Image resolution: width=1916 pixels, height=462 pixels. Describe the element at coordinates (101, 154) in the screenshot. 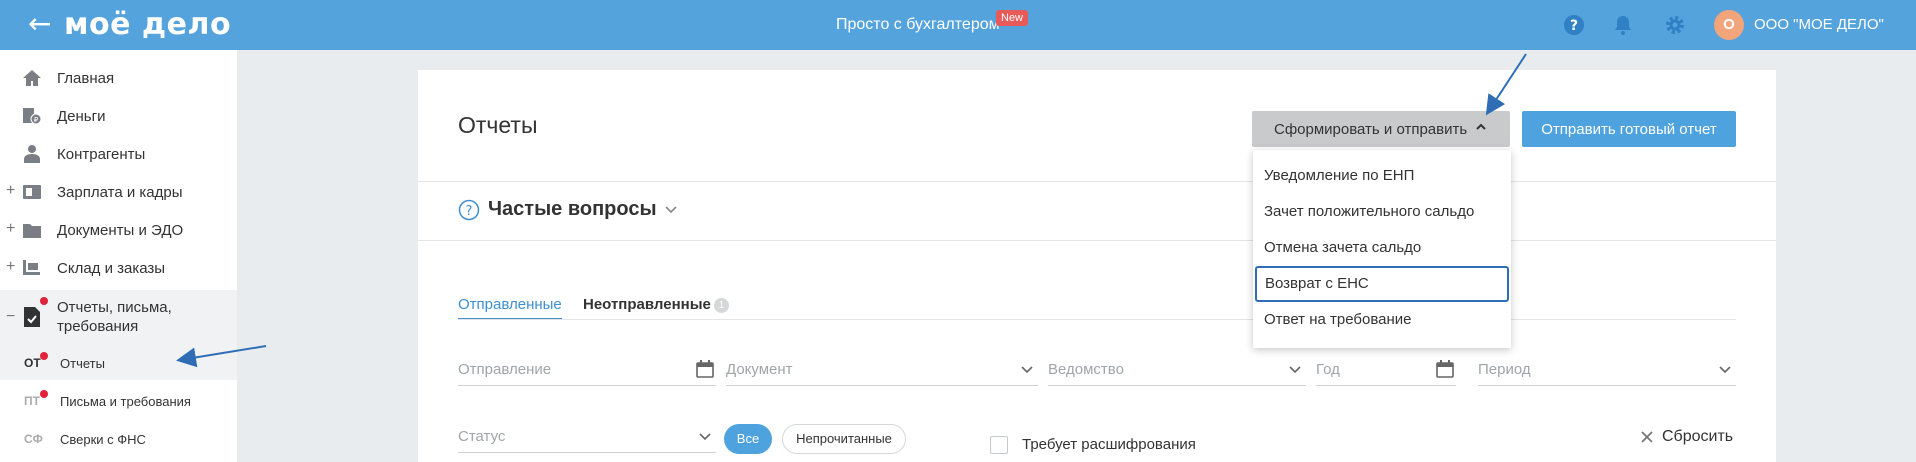

I see `sidebar-item-label: Контрагенты` at that location.